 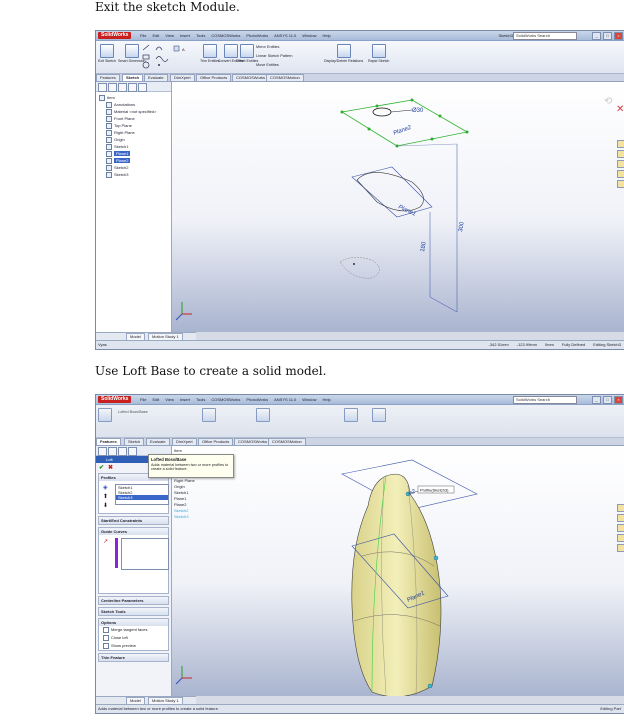 What do you see at coordinates (134, 125) in the screenshot?
I see `tree-item-top-plane: Top Plane` at bounding box center [134, 125].